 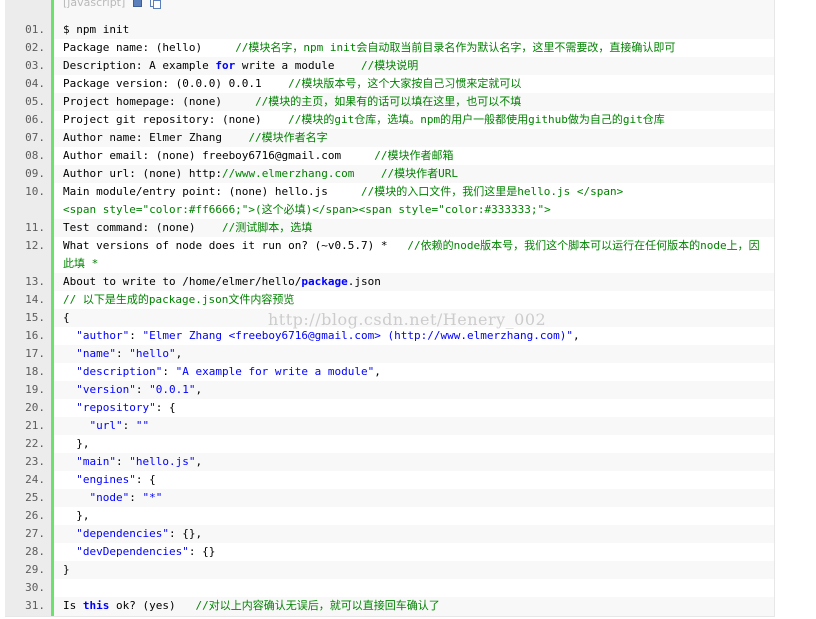 I want to click on line-number: 08., so click(x=35, y=155).